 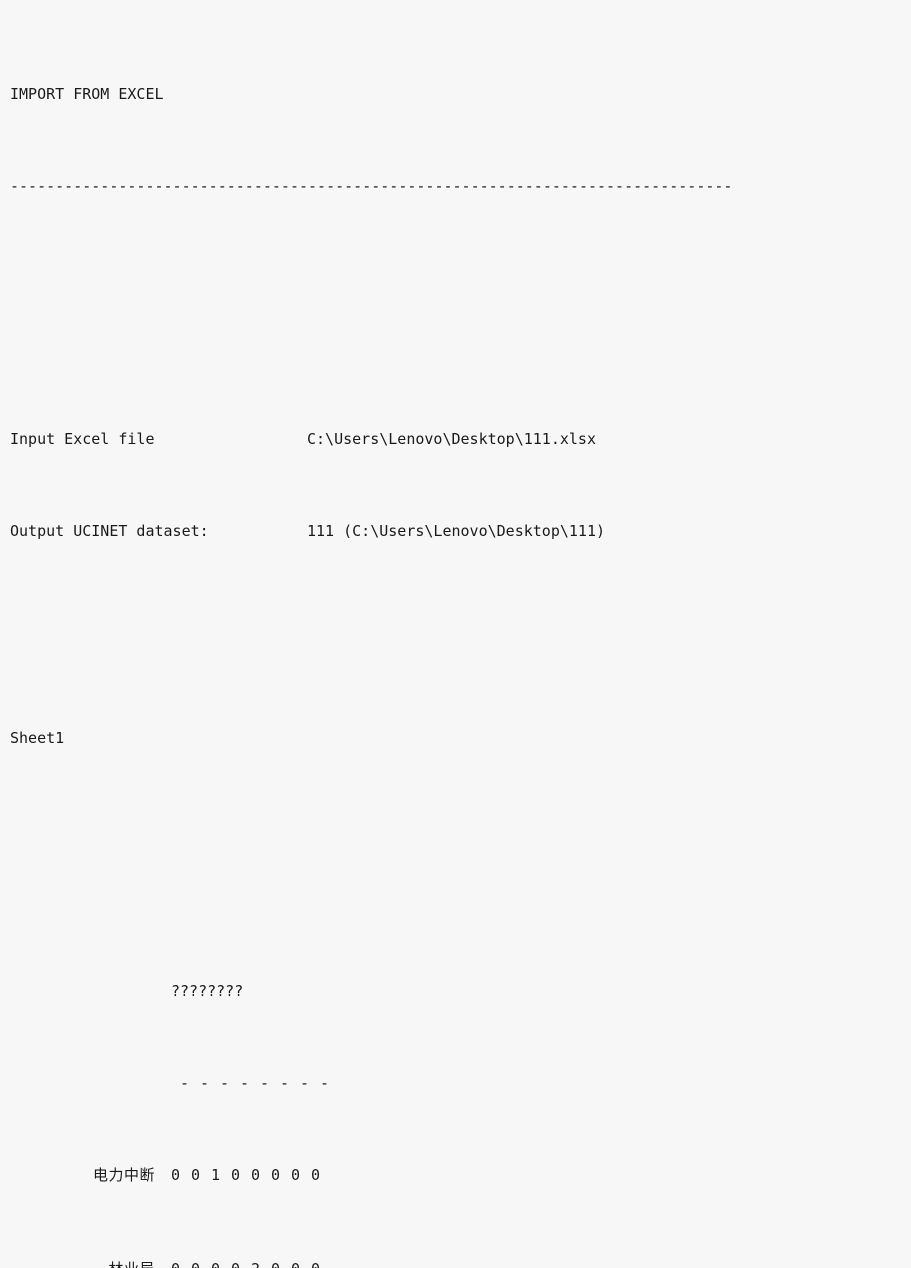 What do you see at coordinates (123, 1175) in the screenshot?
I see `matrix-row-label: 电力中断` at bounding box center [123, 1175].